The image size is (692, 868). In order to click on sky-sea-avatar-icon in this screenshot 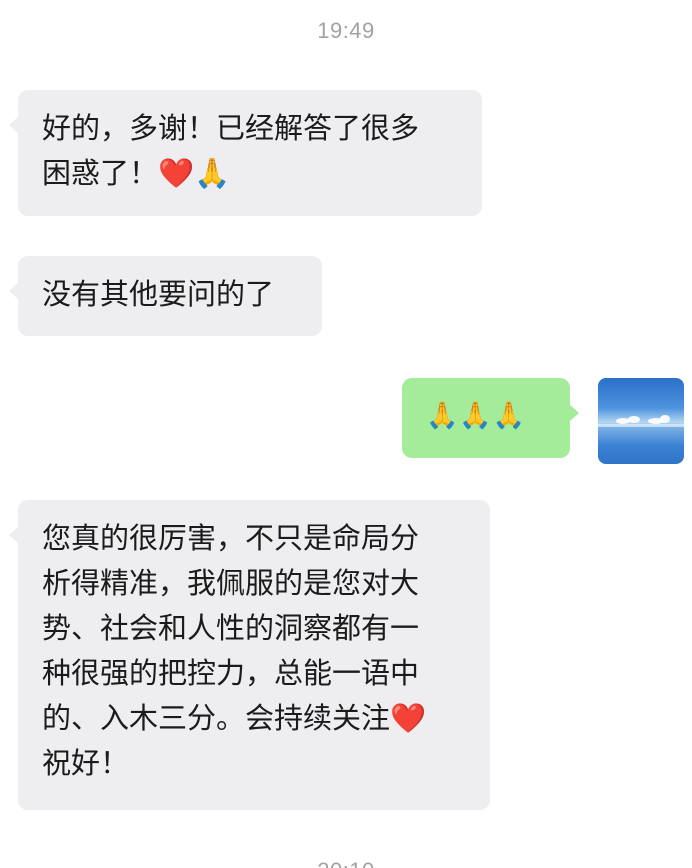, I will do `click(641, 421)`.